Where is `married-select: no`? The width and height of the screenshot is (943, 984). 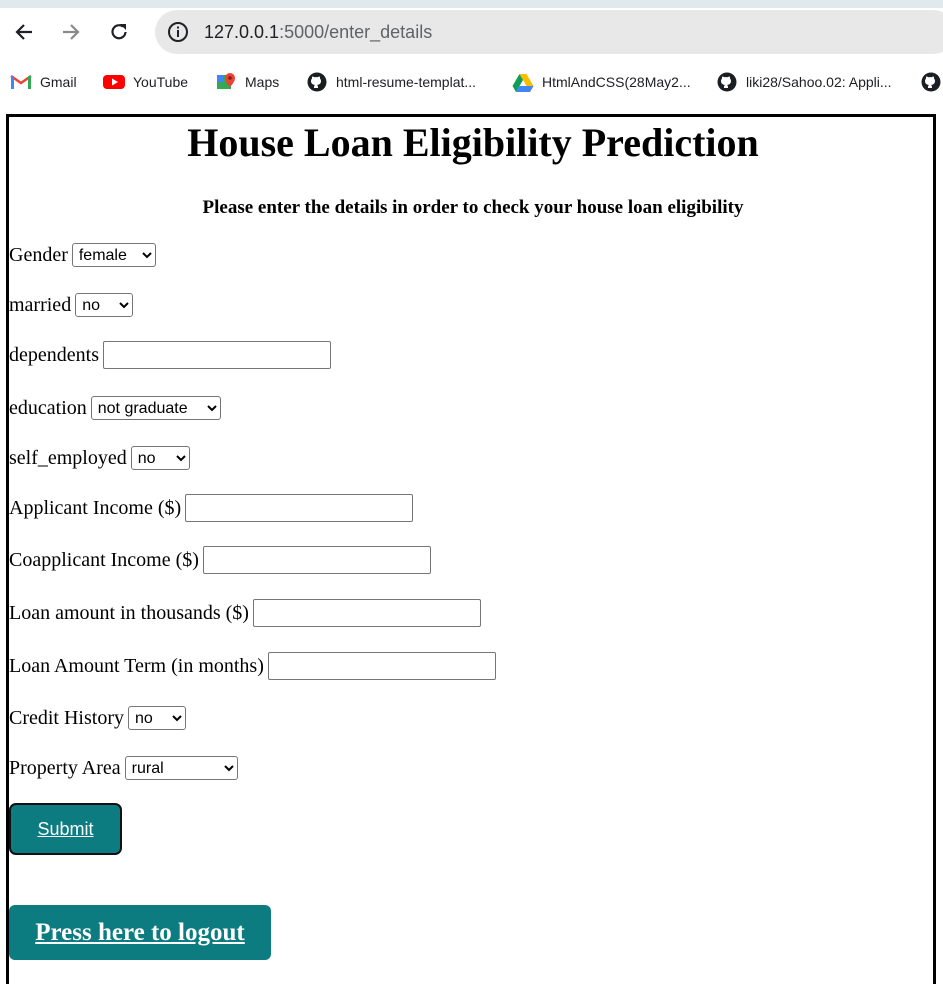 married-select: no is located at coordinates (104, 305).